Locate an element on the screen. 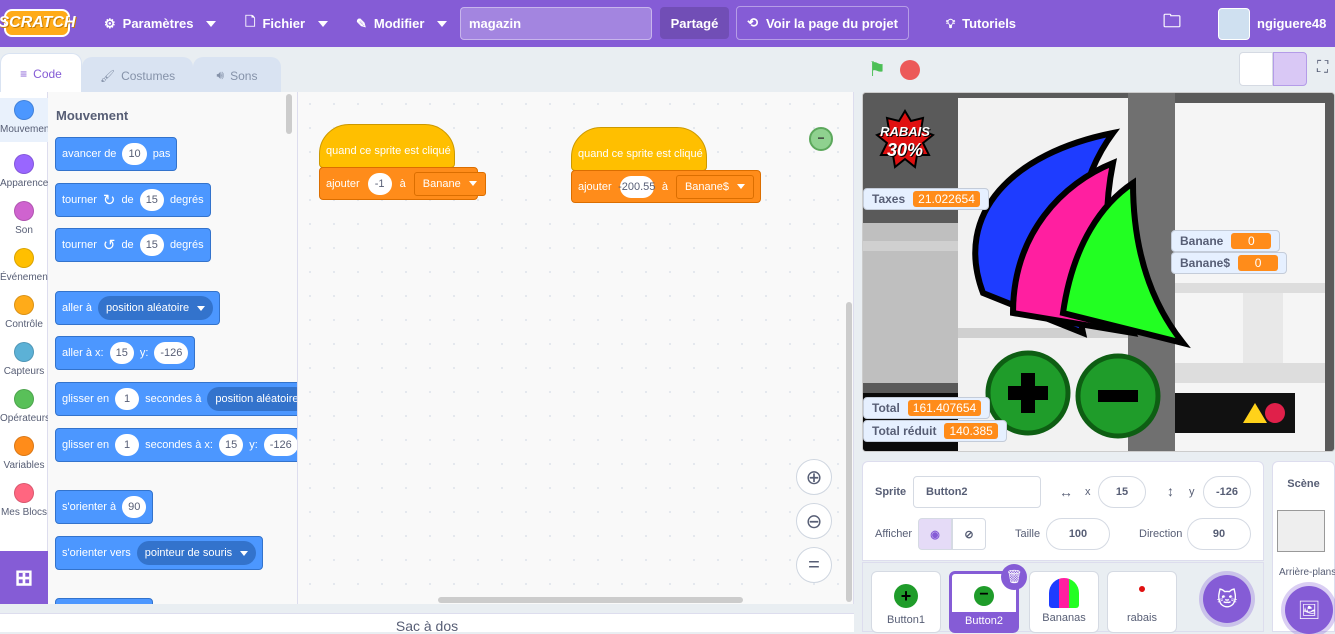 This screenshot has width=1335, height=634. block-text: y: is located at coordinates (144, 353).